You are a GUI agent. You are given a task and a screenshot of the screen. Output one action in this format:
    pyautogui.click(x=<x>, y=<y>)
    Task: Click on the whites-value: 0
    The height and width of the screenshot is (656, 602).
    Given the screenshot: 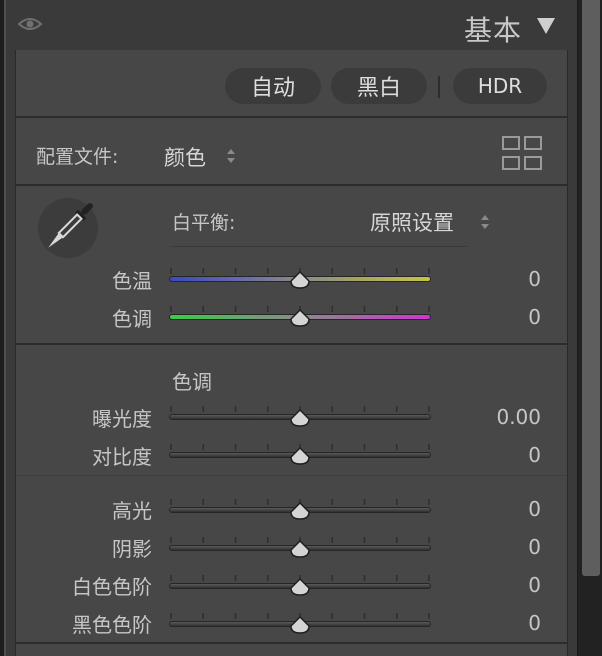 What is the action you would take?
    pyautogui.click(x=534, y=585)
    